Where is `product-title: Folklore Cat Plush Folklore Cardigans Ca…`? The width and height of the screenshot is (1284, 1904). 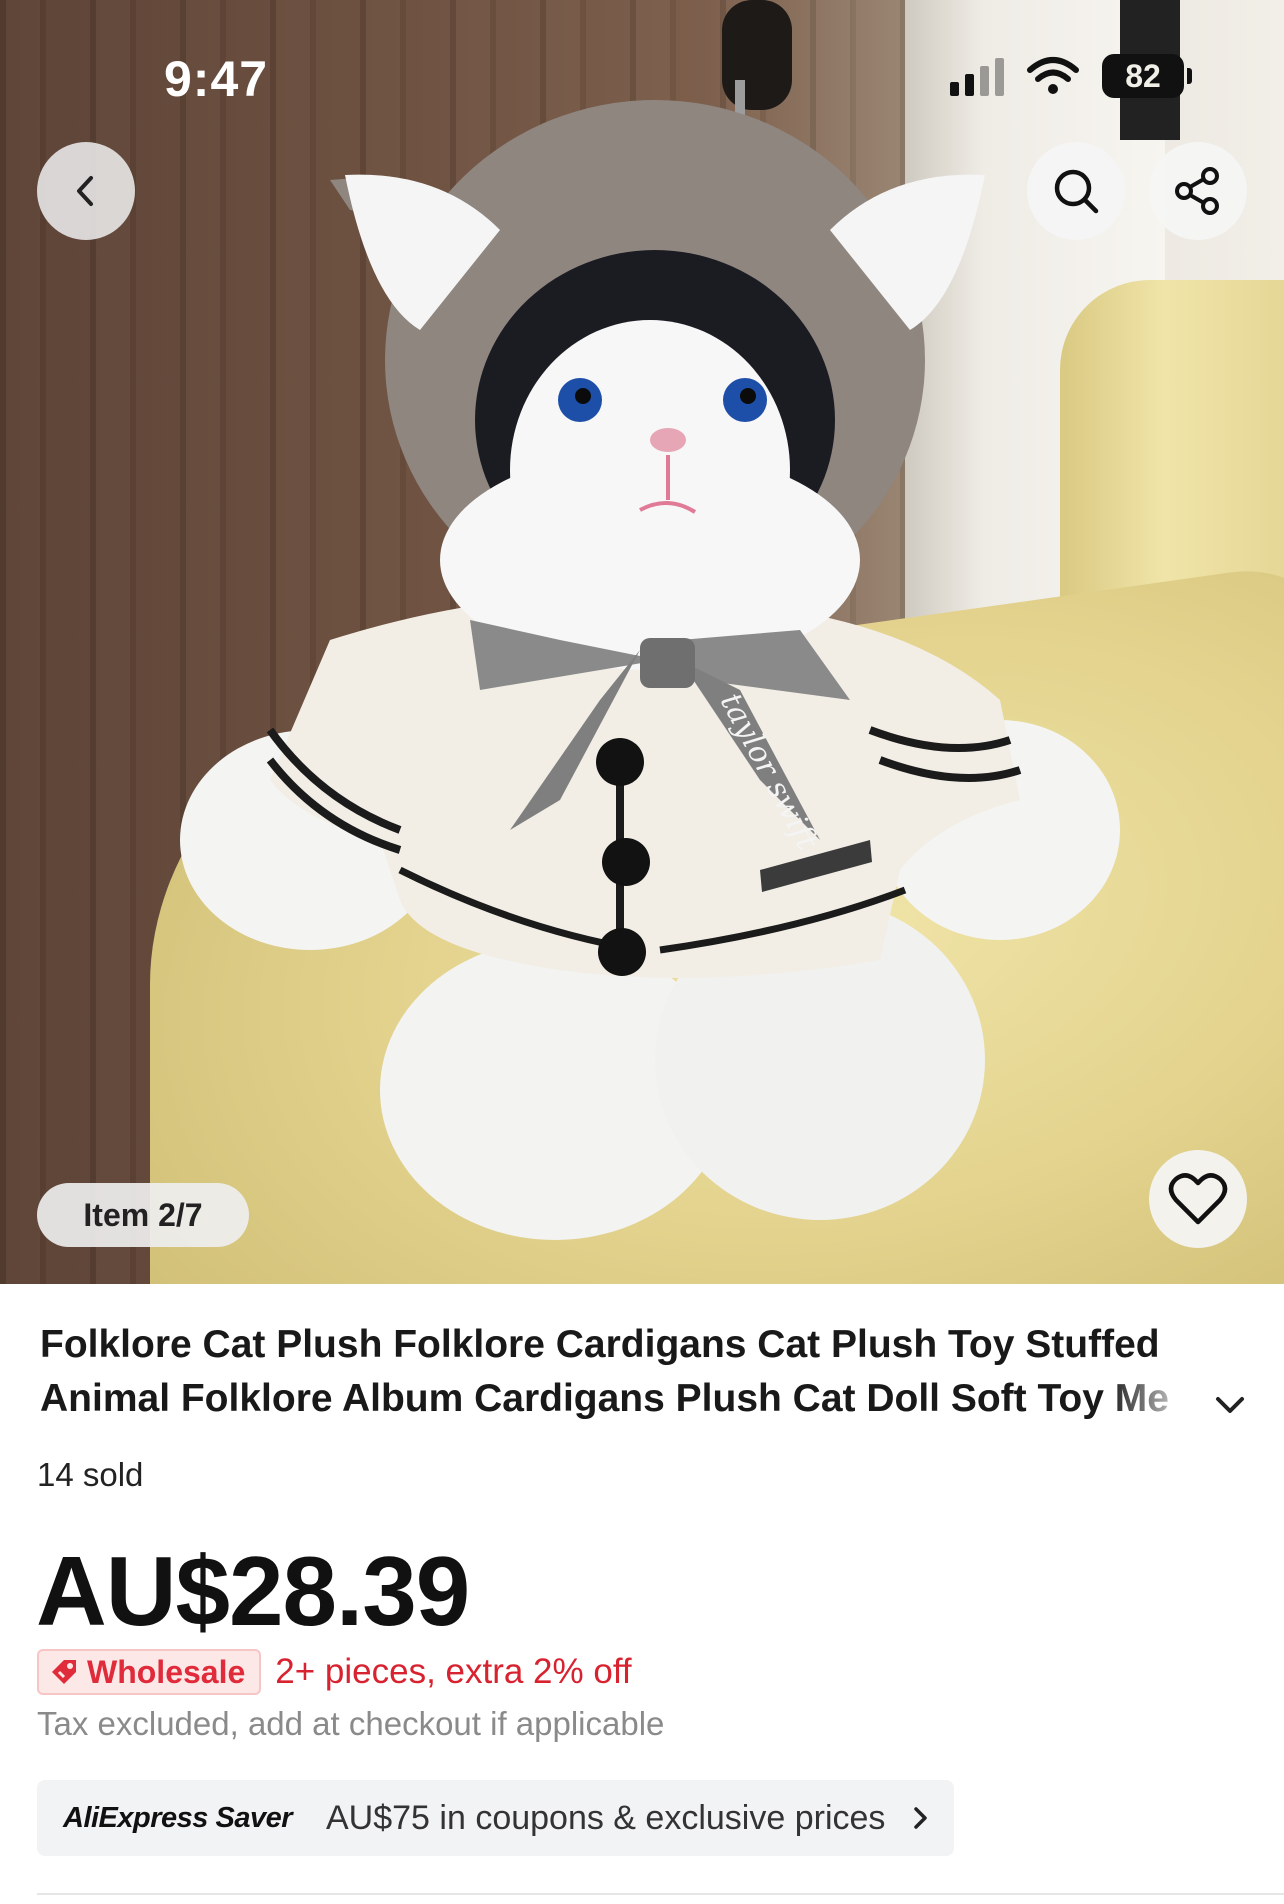 product-title: Folklore Cat Plush Folklore Cardigans Ca… is located at coordinates (620, 1372).